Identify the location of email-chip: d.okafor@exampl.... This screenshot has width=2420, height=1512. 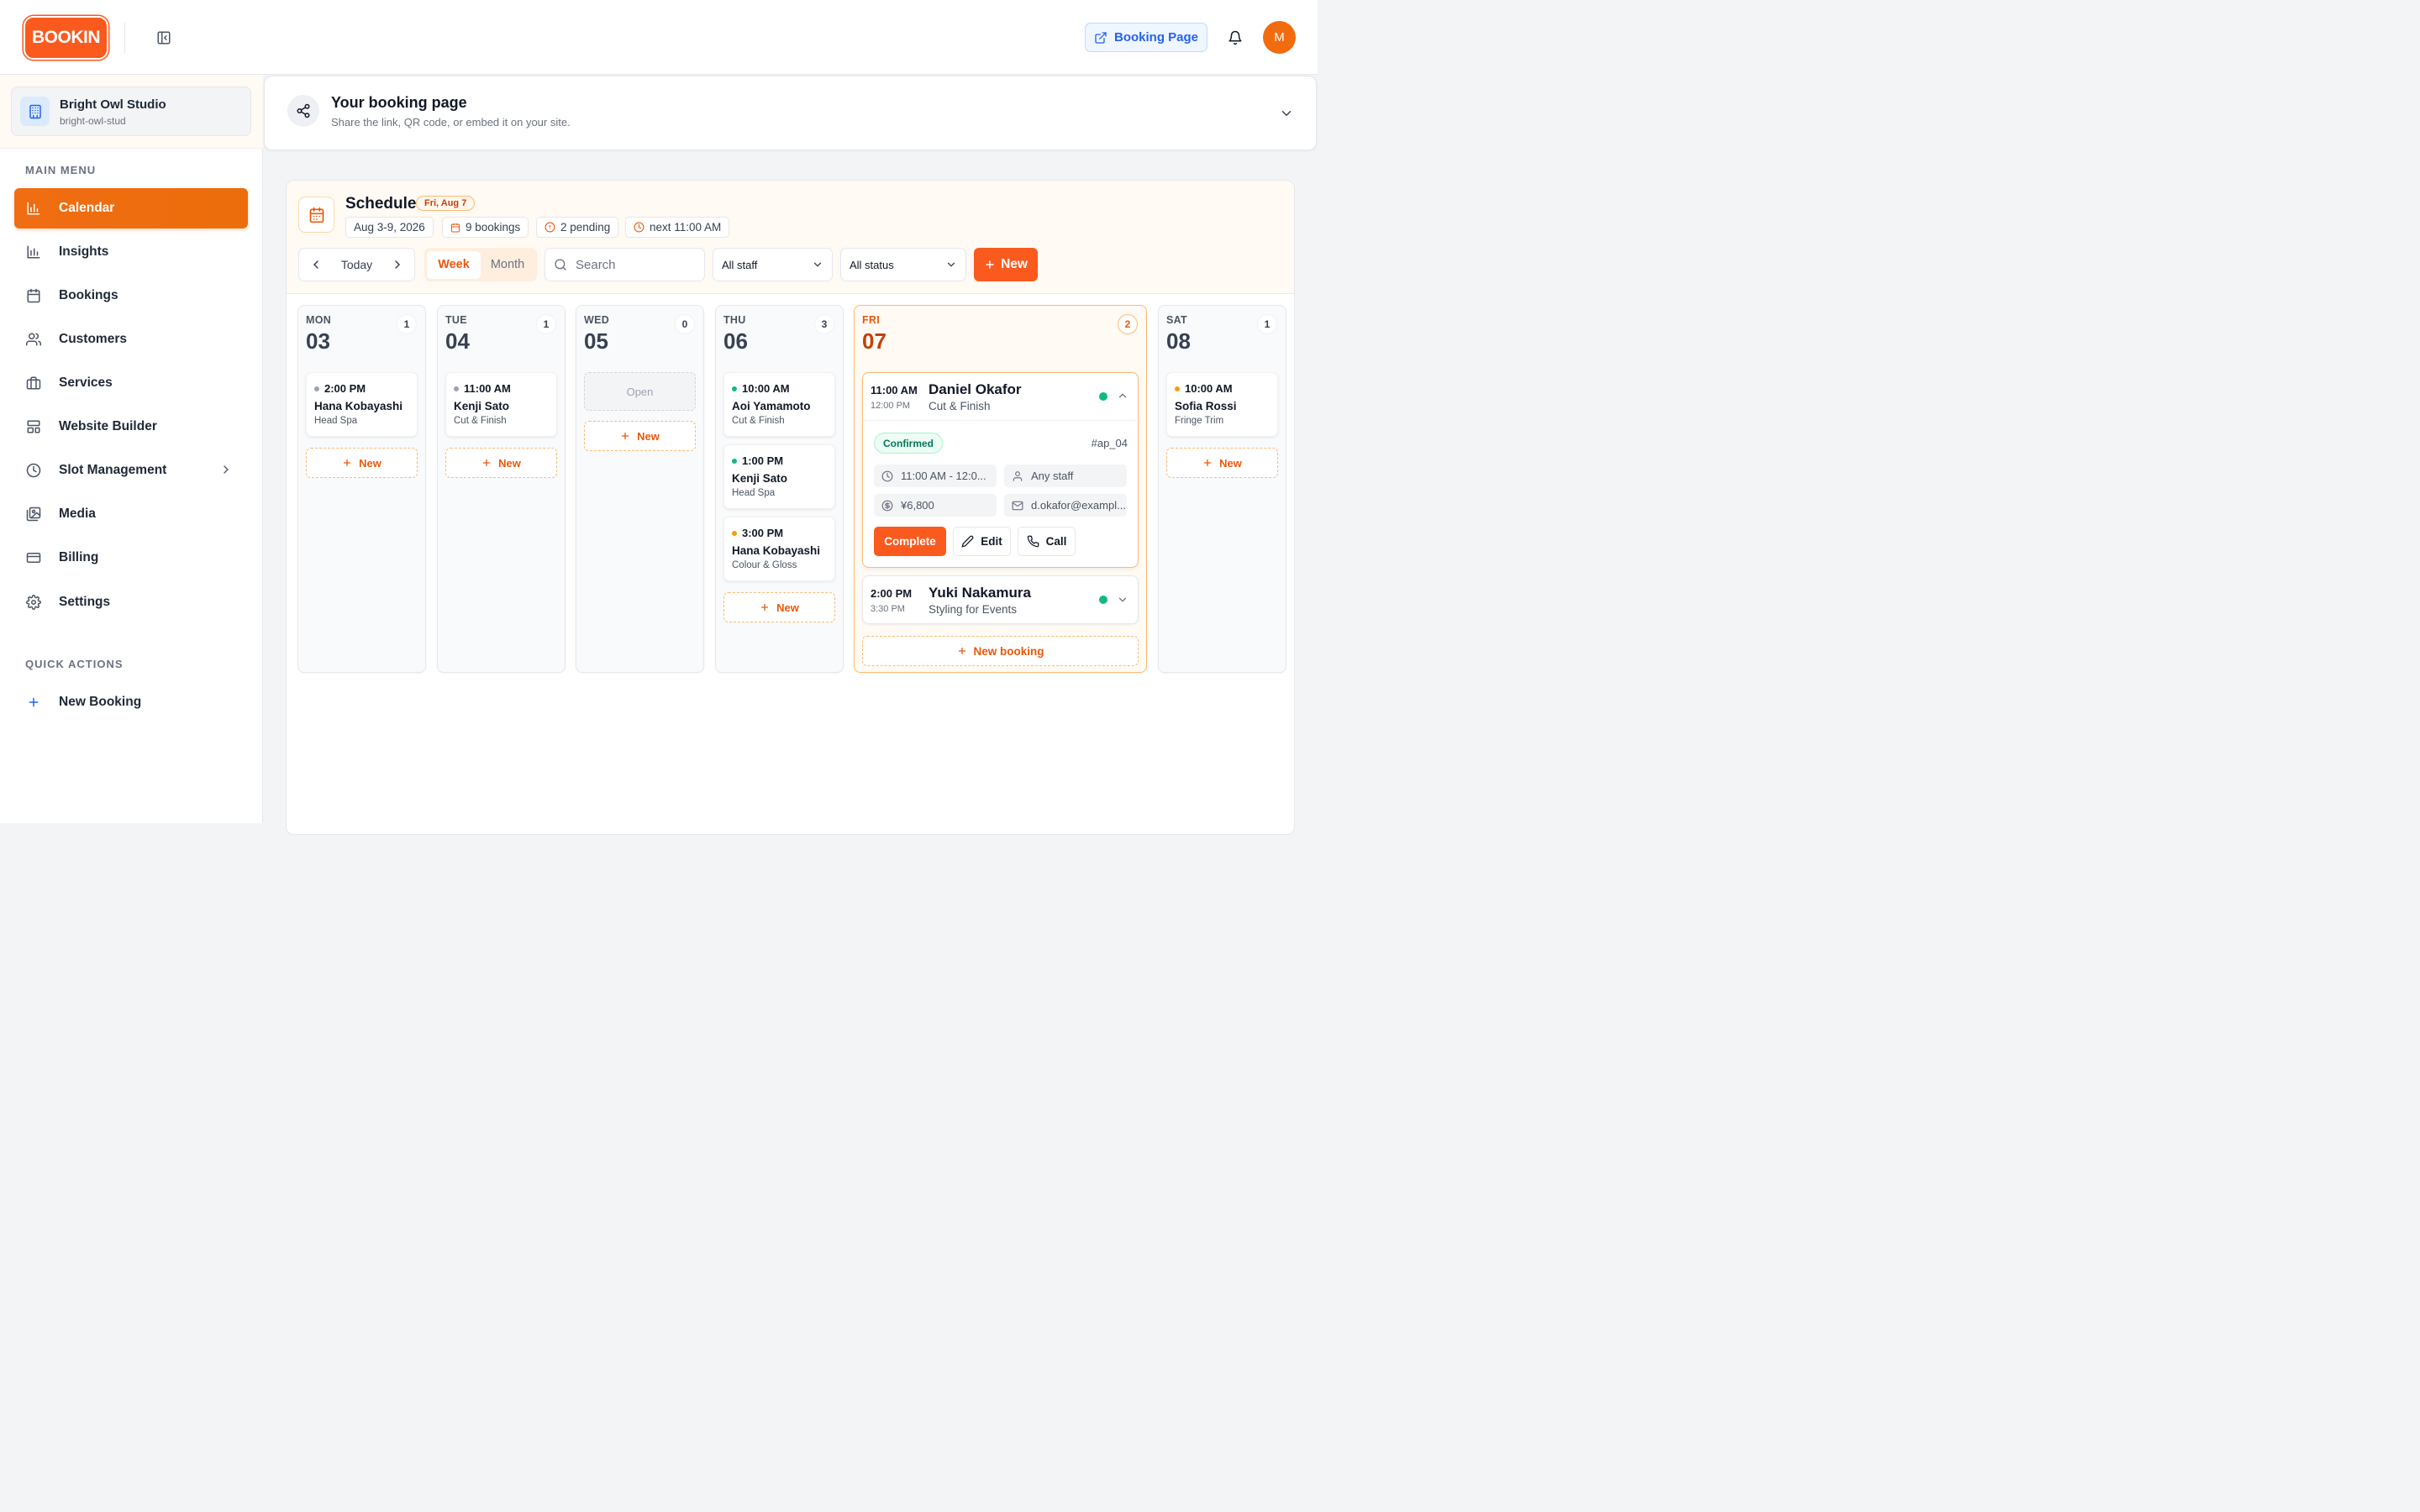
(1065, 505).